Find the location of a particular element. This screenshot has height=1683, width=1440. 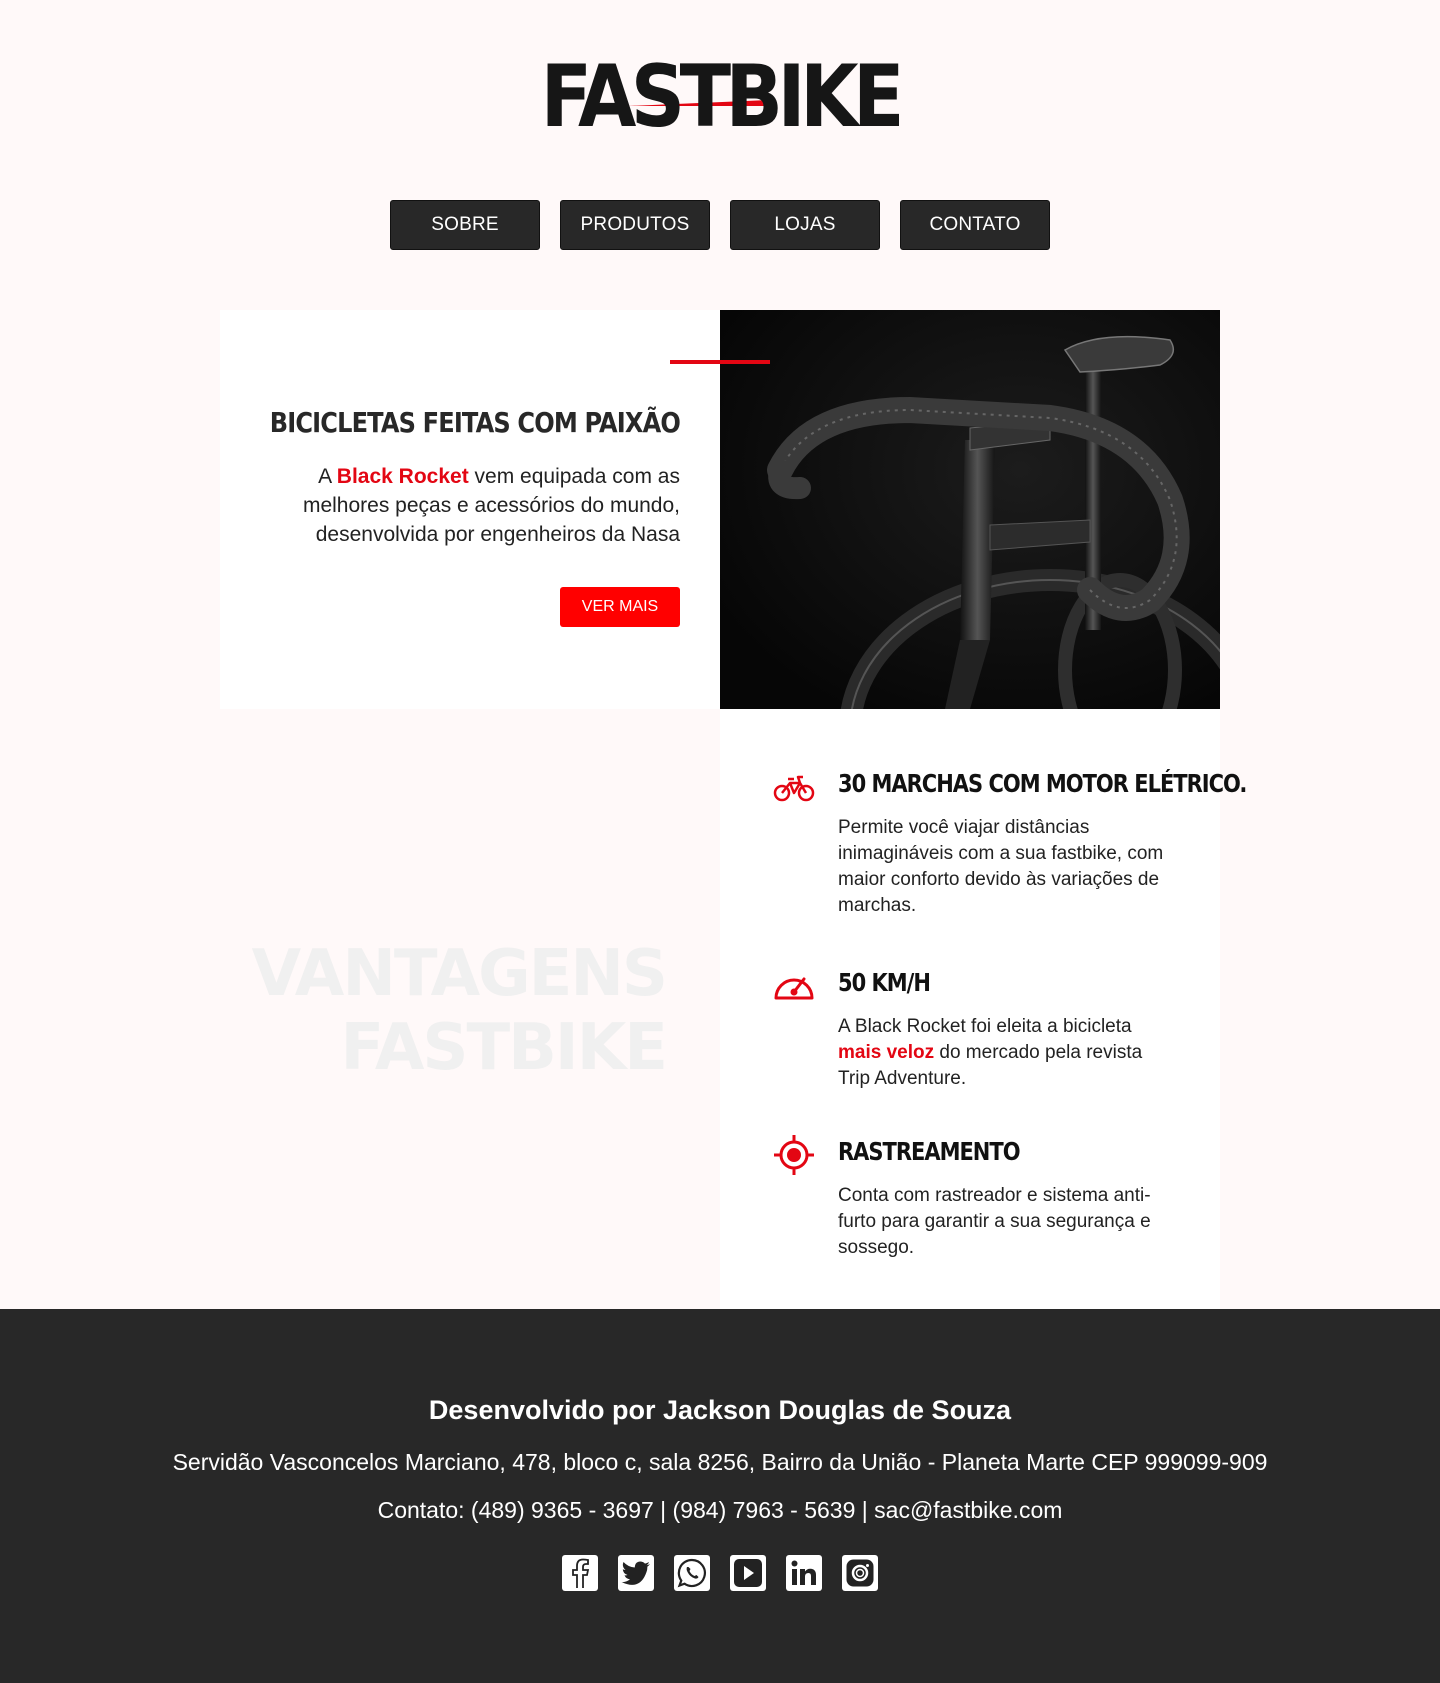

hero-highlight: Black Rocket is located at coordinates (402, 476).